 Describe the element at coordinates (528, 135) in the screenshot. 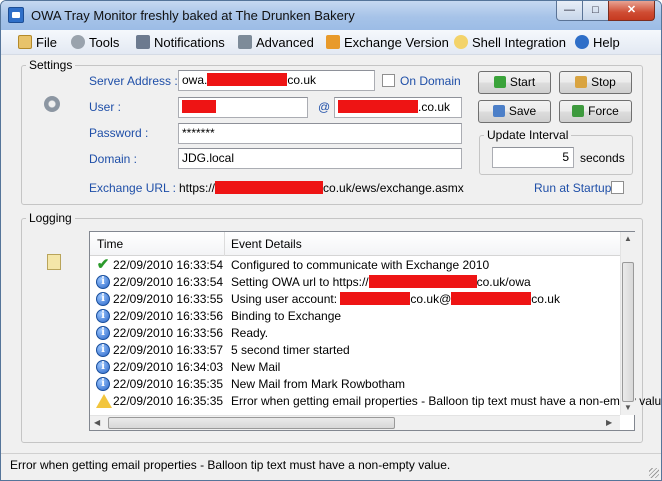

I see `update-interval-label: Update Interval` at that location.